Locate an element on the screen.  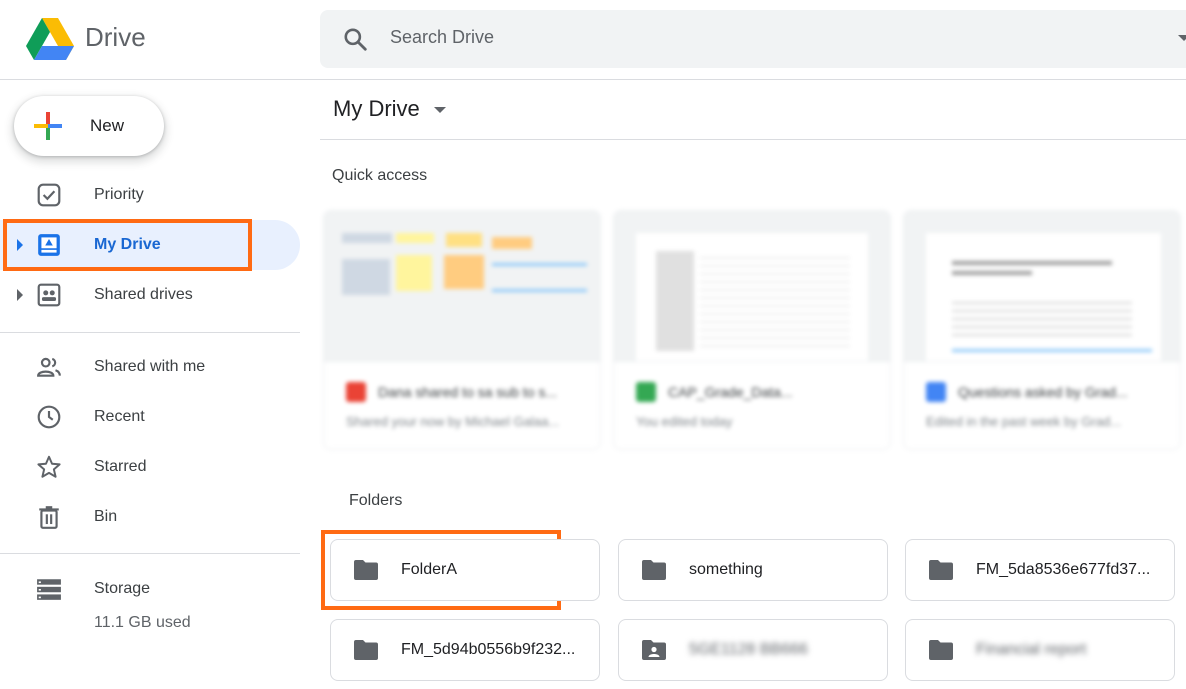
search-bar is located at coordinates (753, 39).